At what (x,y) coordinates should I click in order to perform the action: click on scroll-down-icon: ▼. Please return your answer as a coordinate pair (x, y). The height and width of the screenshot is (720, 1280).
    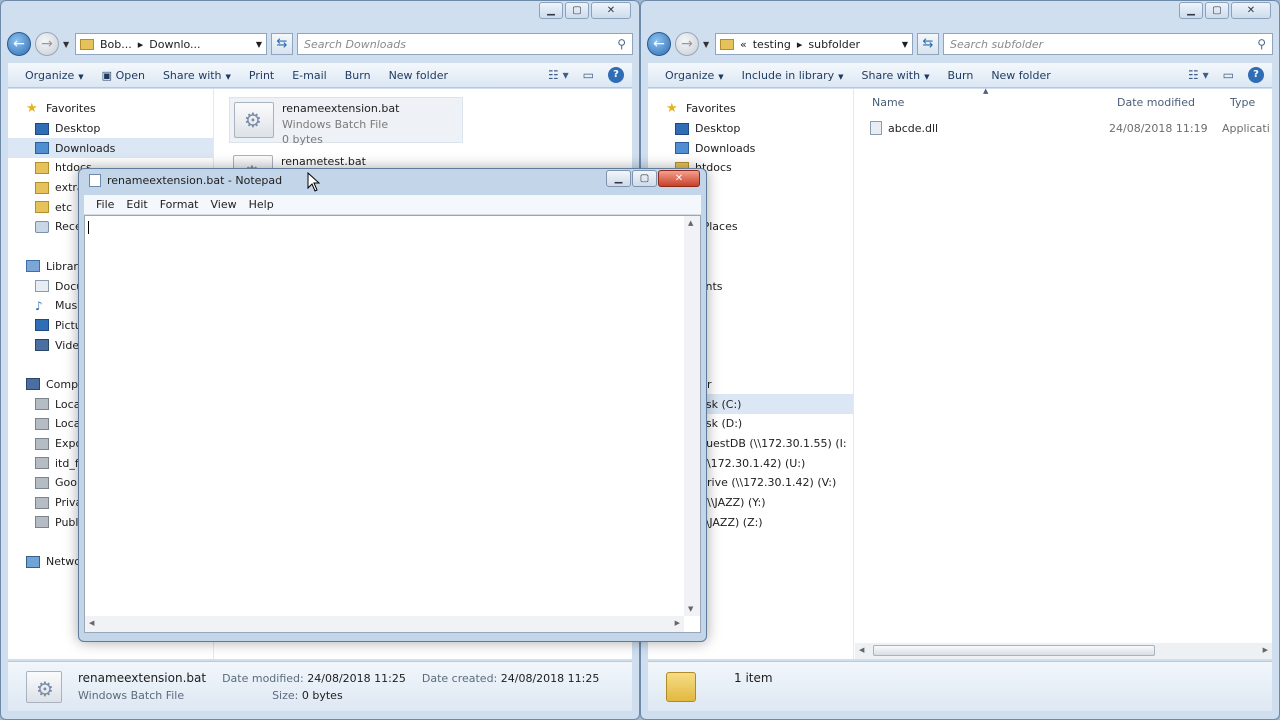
    Looking at the image, I should click on (690, 609).